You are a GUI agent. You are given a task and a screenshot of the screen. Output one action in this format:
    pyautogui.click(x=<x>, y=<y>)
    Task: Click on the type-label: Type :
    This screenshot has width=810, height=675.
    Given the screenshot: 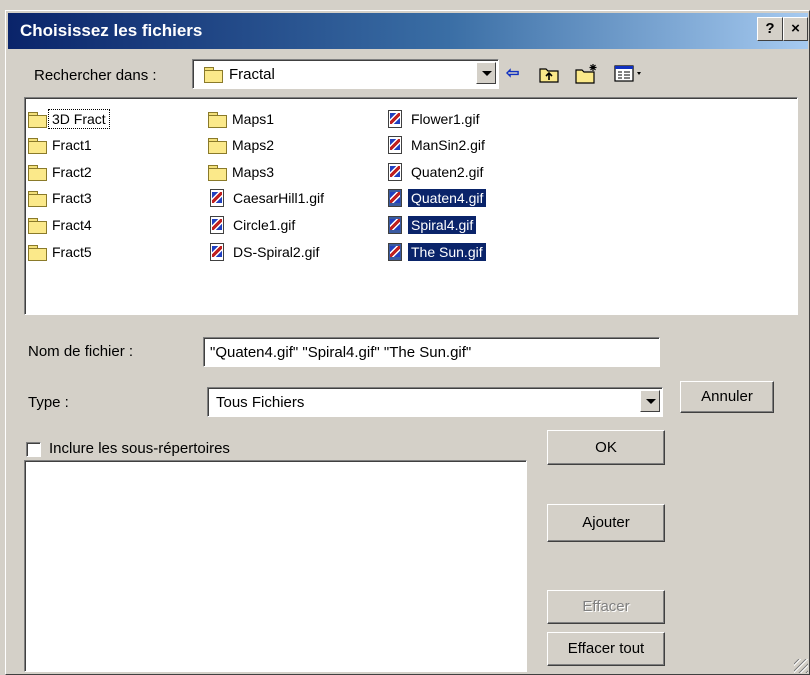 What is the action you would take?
    pyautogui.click(x=48, y=402)
    